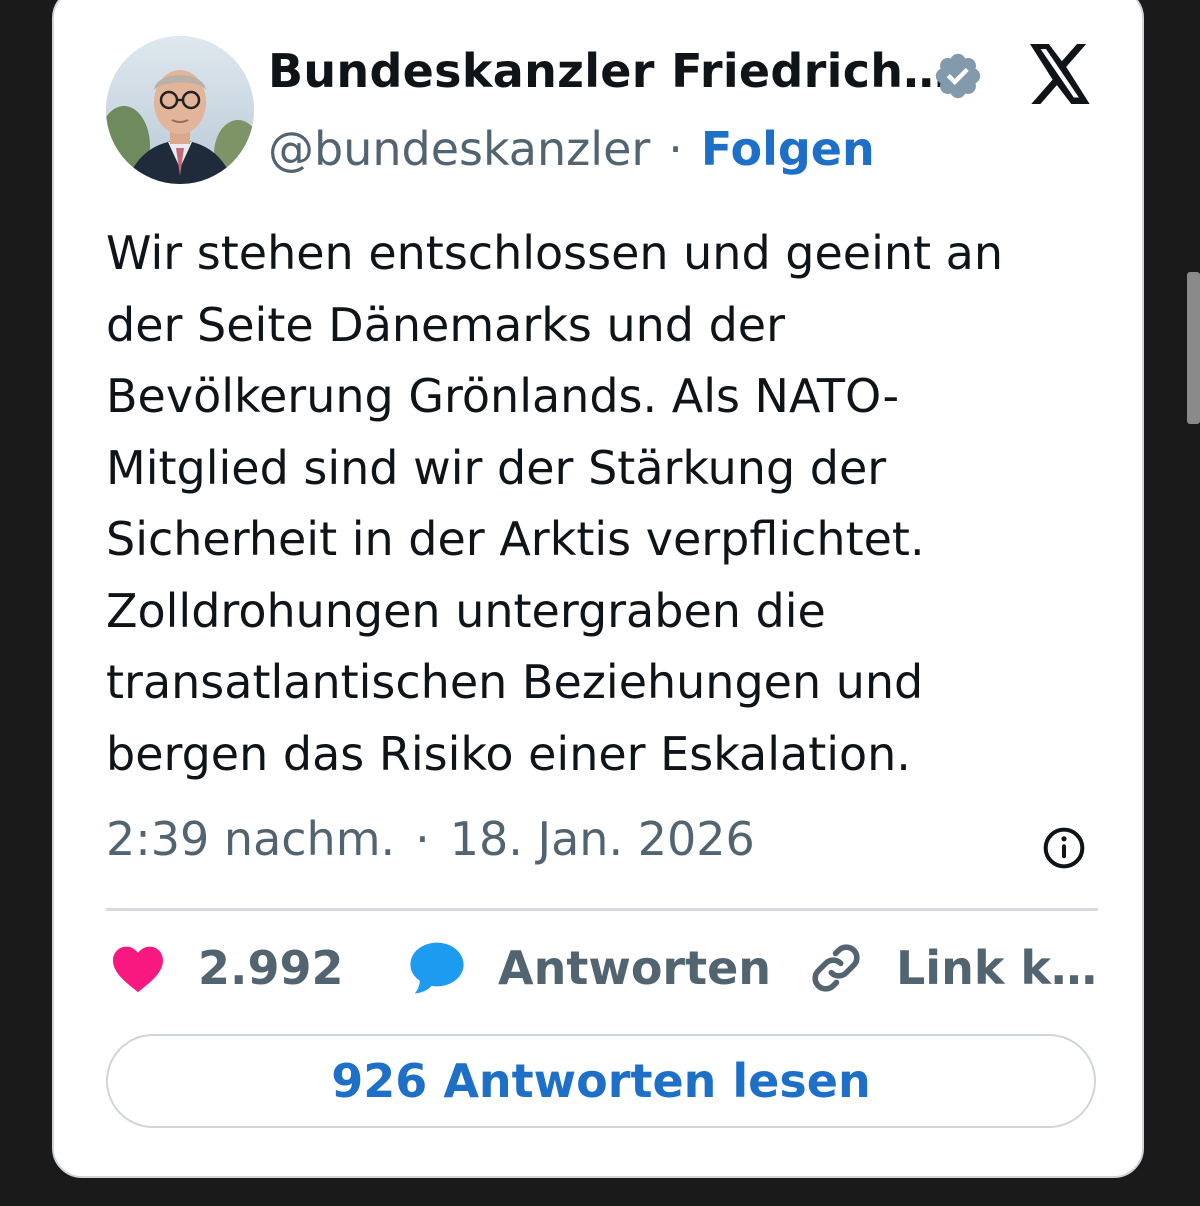 The height and width of the screenshot is (1206, 1200). I want to click on scrollbar-thumb, so click(1193, 348).